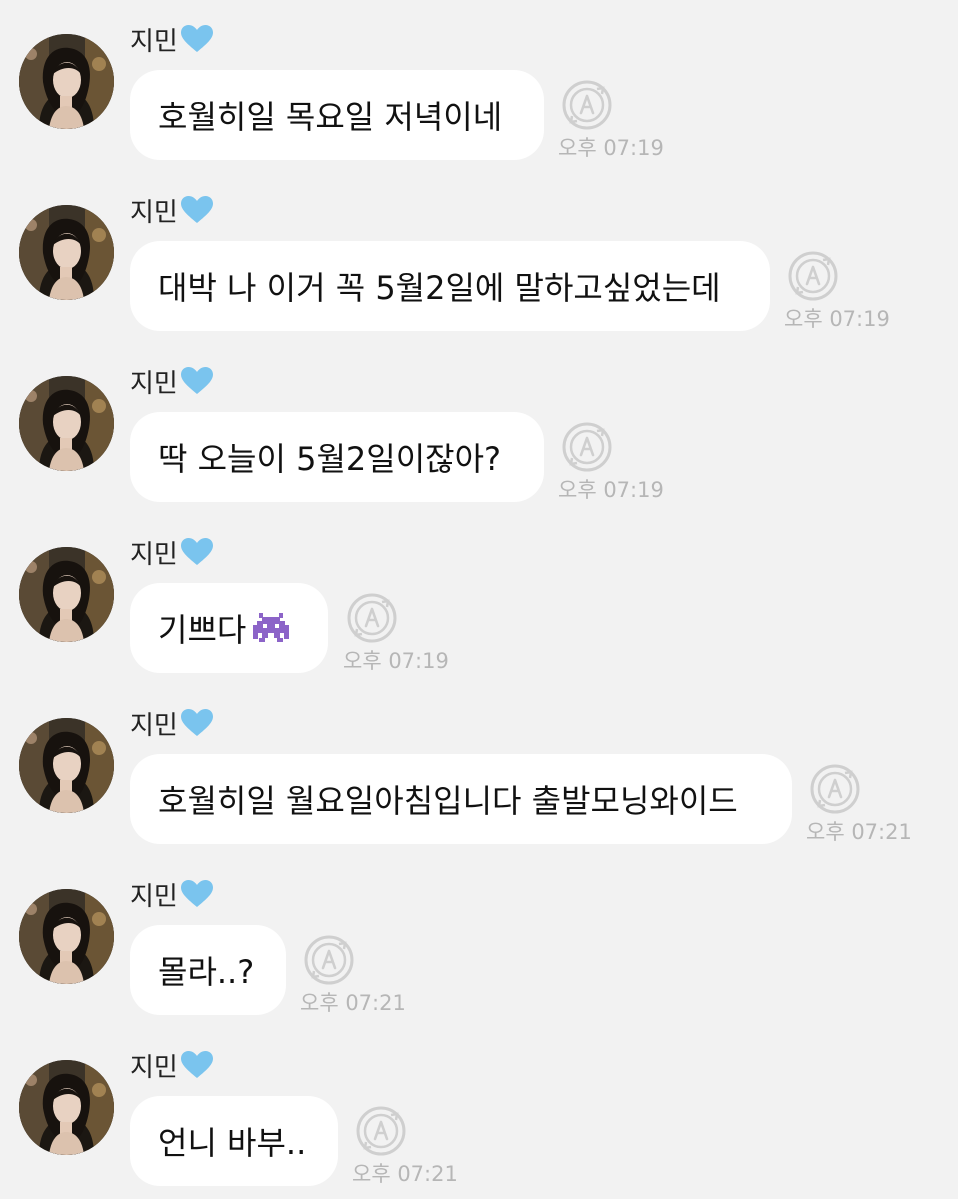 Image resolution: width=958 pixels, height=1199 pixels. I want to click on message-bubble: 호월히일 월요일아침입니다 출발모닝와이드, so click(461, 799).